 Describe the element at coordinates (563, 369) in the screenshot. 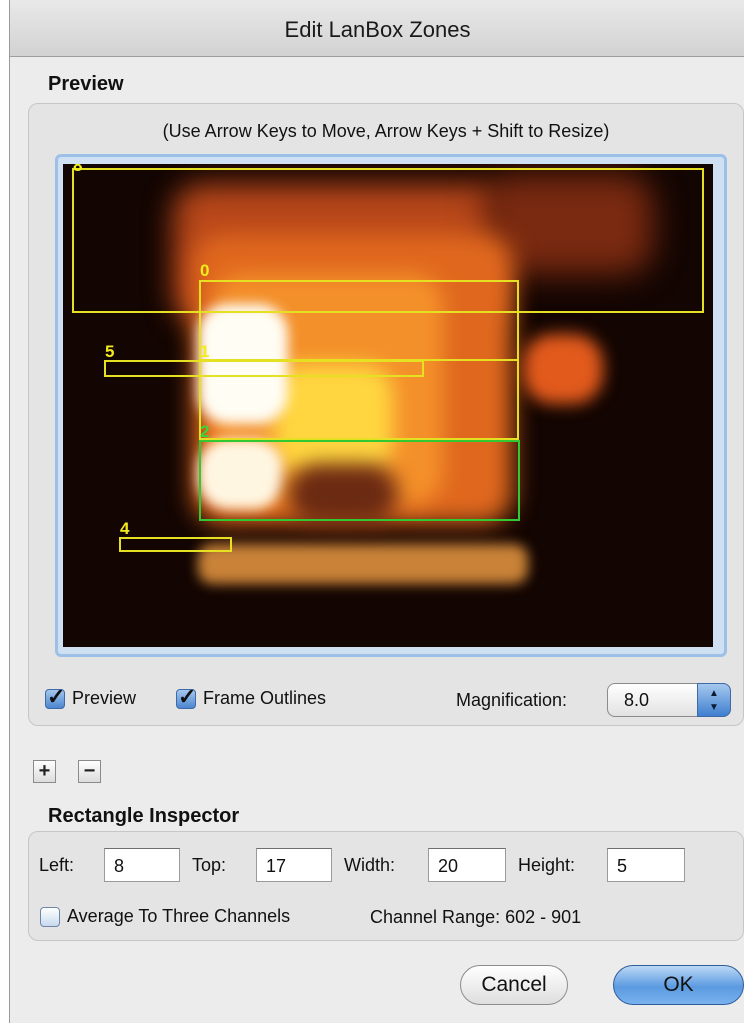

I see `glow-right-spot` at that location.